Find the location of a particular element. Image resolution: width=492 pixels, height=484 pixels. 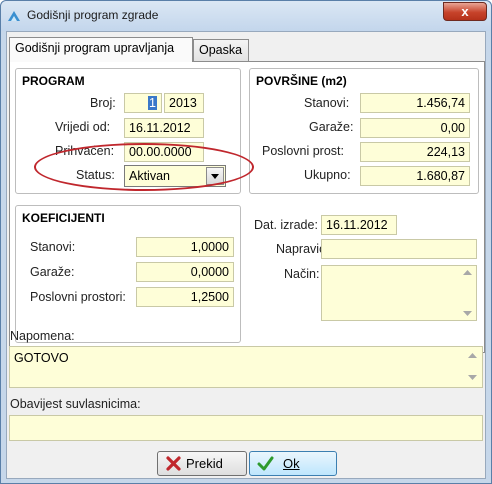

tab-godisnji-program: Godišnji program upravljanja is located at coordinates (101, 49).